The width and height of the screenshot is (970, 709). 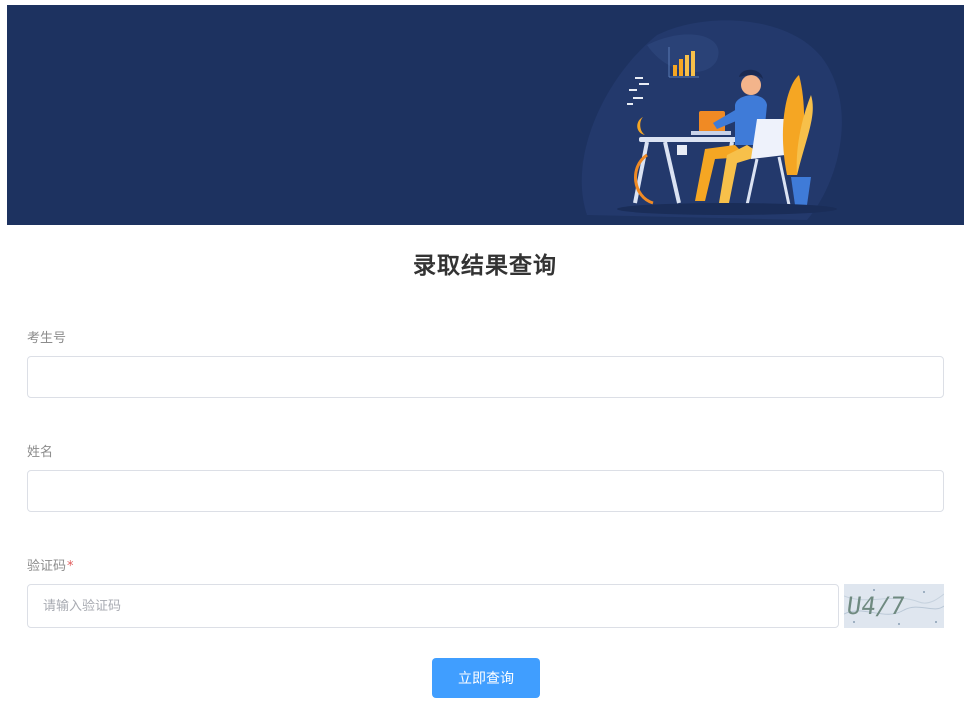 What do you see at coordinates (433, 606) in the screenshot?
I see `captcha-input` at bounding box center [433, 606].